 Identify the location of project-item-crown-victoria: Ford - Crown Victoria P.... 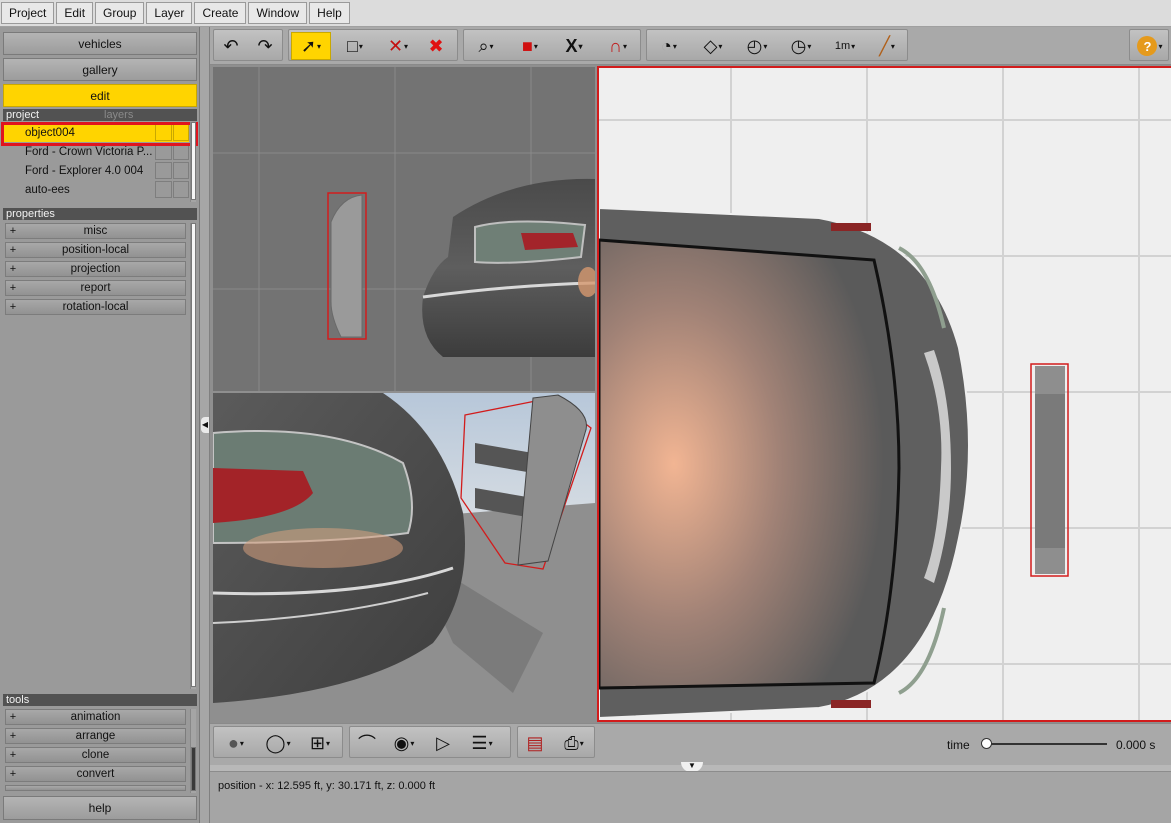
(96, 151).